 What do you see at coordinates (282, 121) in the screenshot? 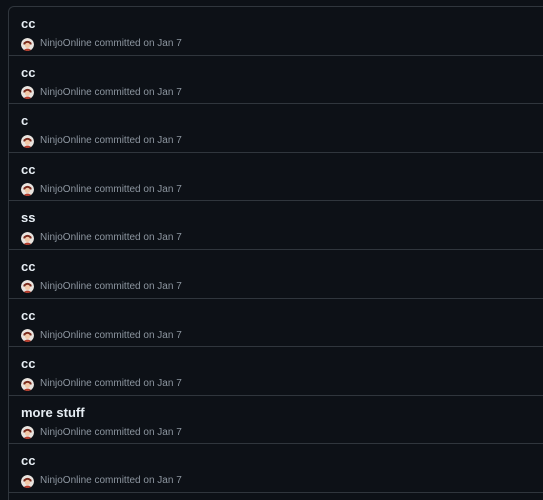
I see `commit-title: c` at bounding box center [282, 121].